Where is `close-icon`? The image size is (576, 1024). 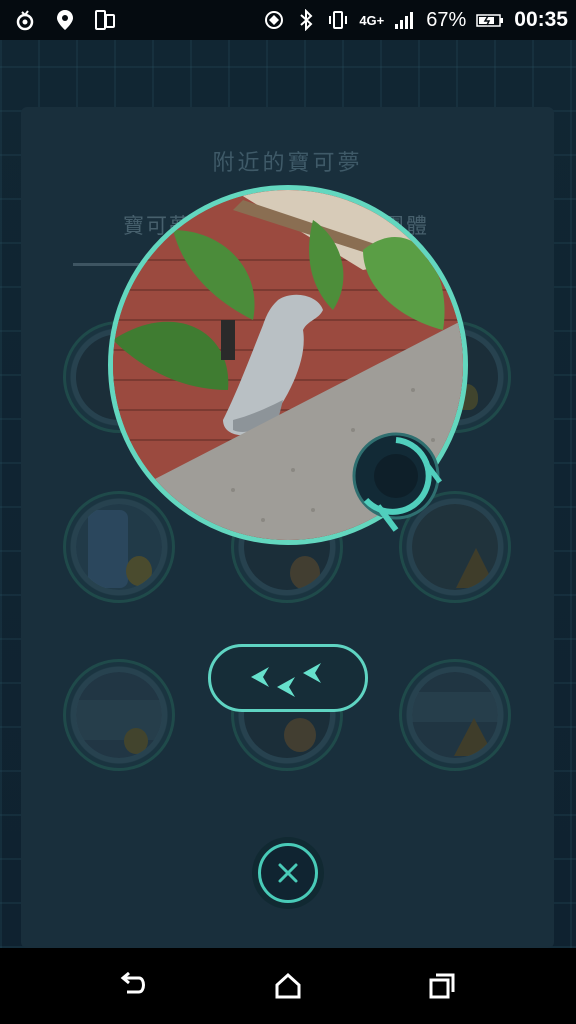
close-icon is located at coordinates (288, 873).